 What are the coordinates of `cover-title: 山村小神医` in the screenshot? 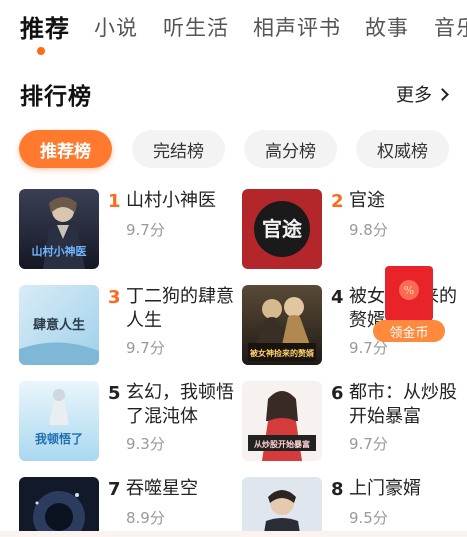 It's located at (59, 251).